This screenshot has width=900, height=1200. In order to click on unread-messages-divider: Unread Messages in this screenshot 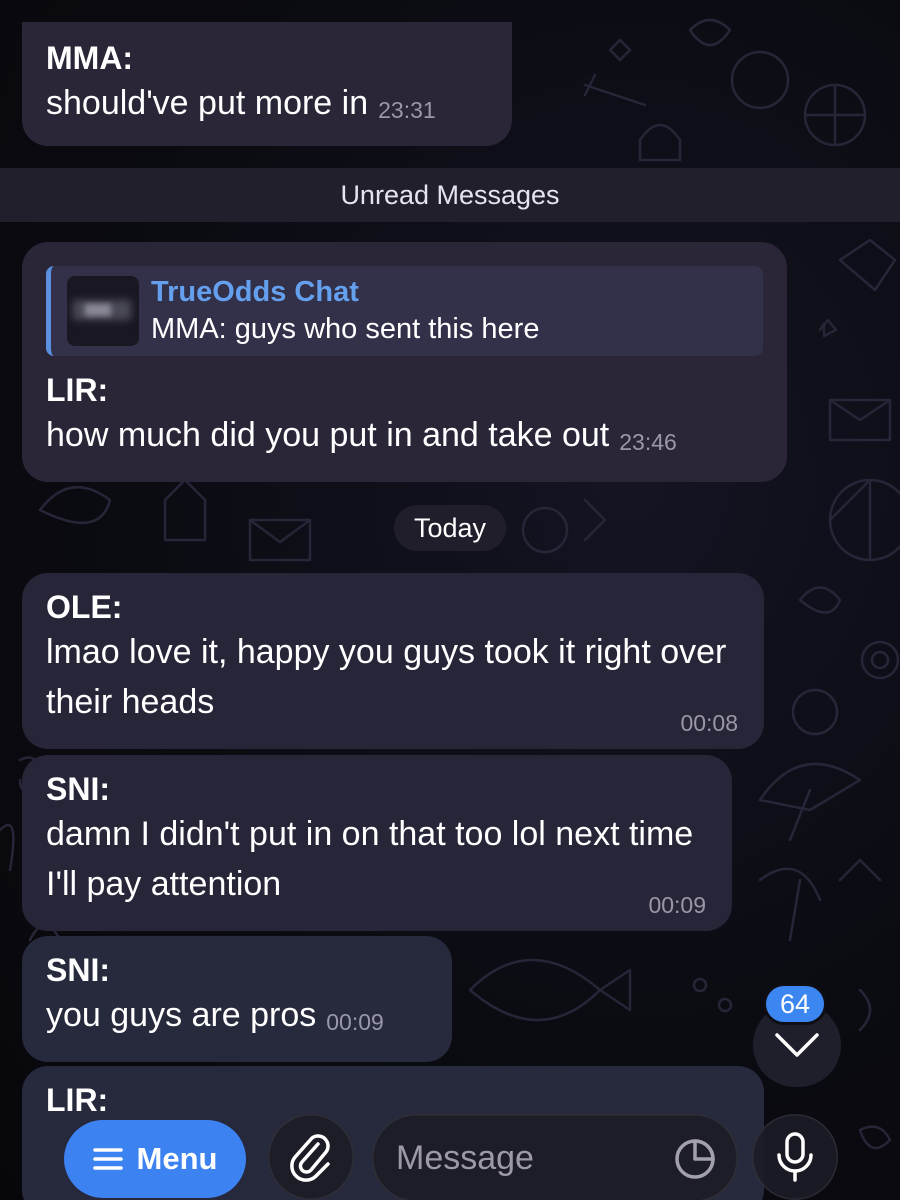, I will do `click(450, 195)`.